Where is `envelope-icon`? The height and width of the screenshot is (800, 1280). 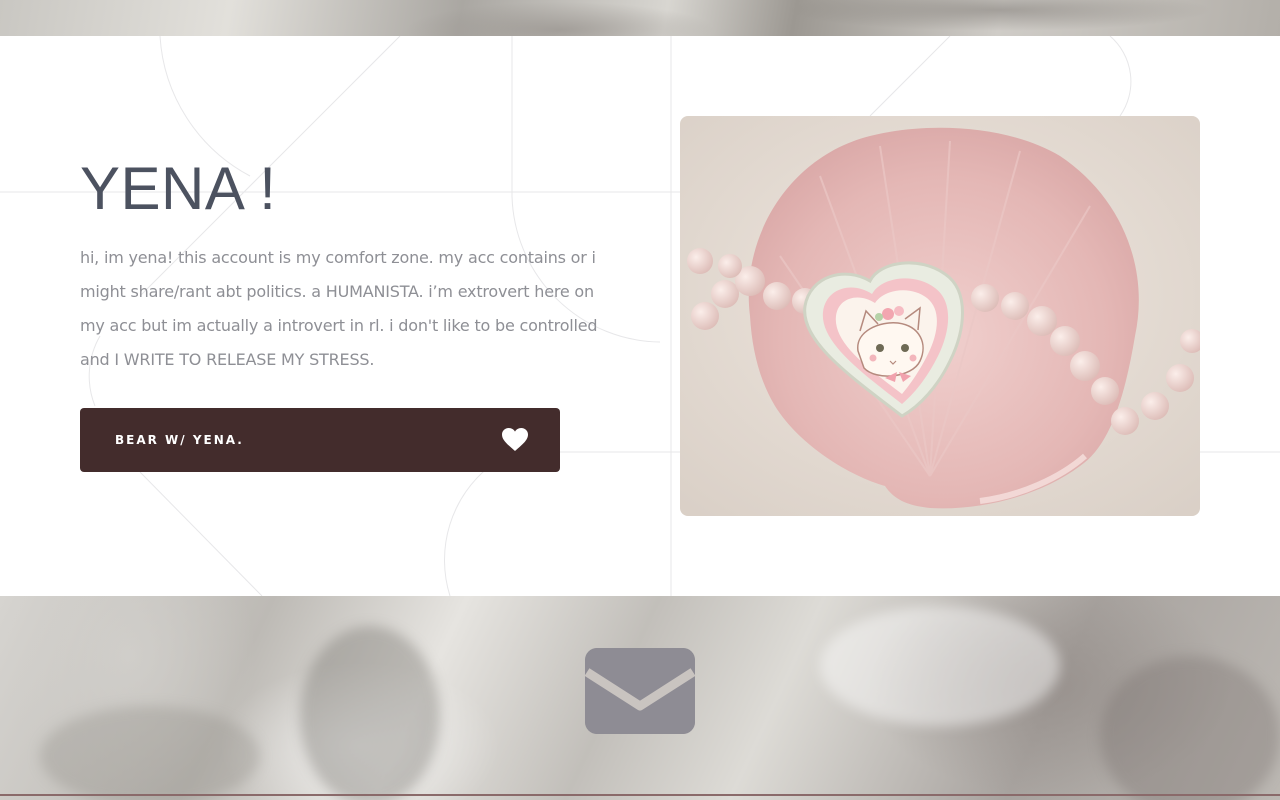
envelope-icon is located at coordinates (640, 691).